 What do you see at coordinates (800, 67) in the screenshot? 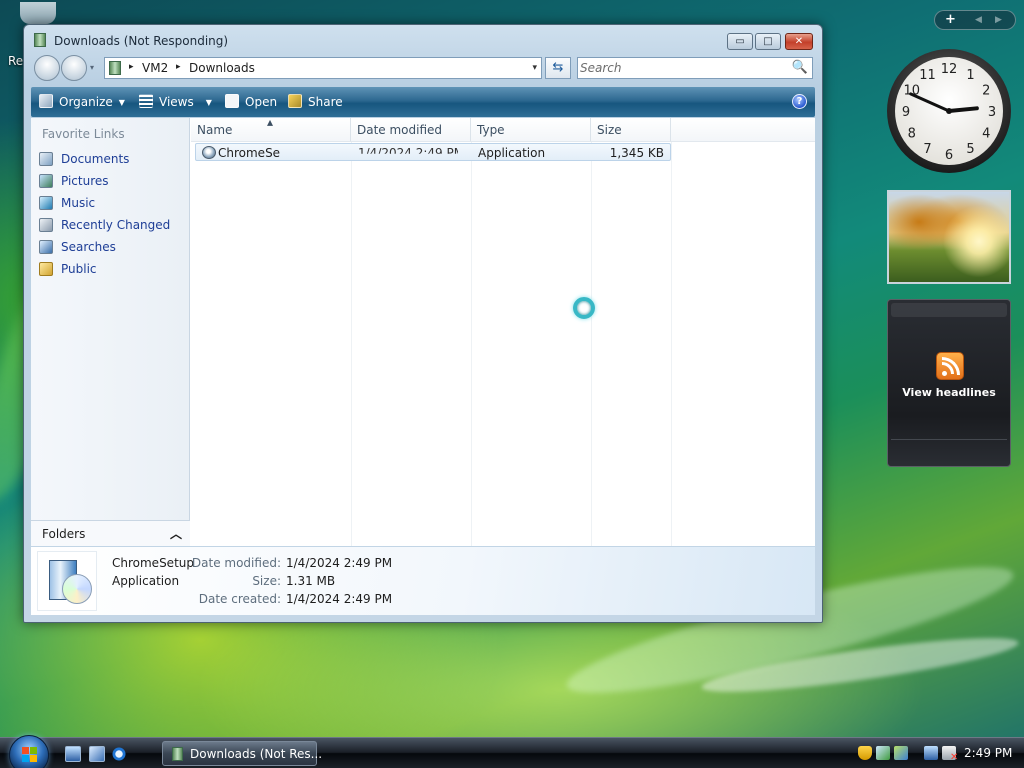
I see `search-icon: 🔍` at bounding box center [800, 67].